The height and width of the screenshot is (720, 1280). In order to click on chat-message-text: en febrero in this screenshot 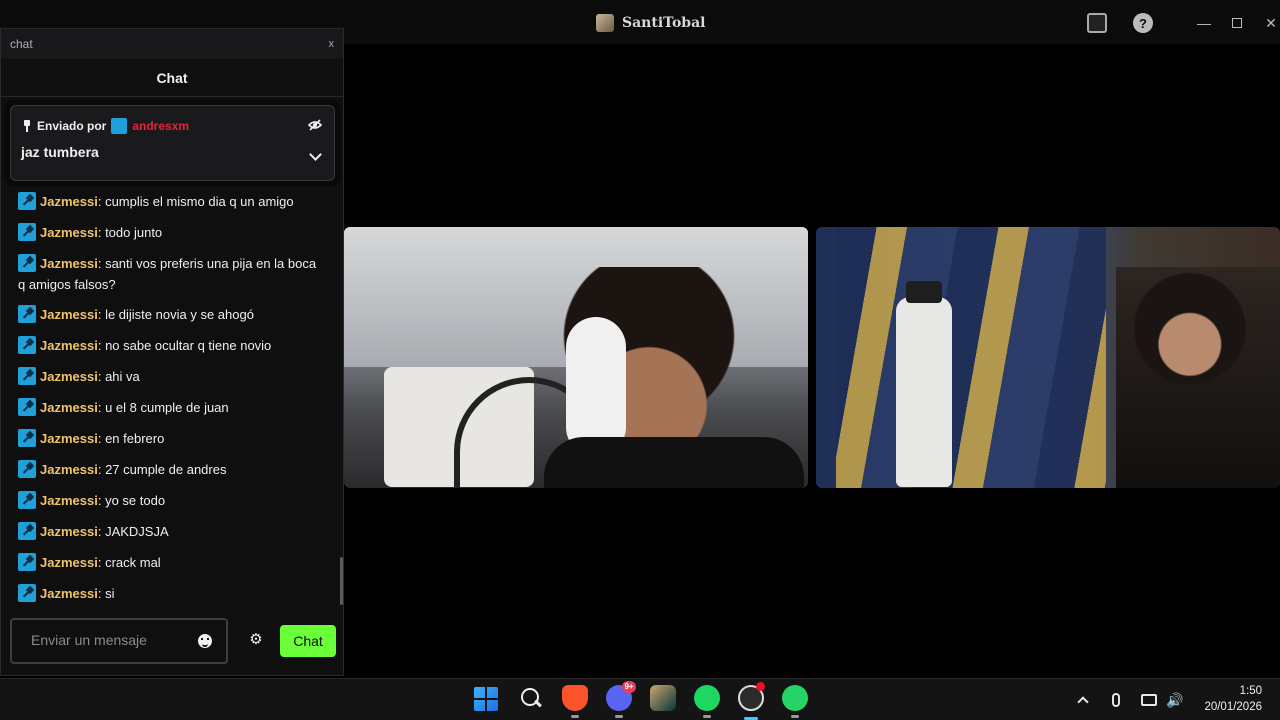, I will do `click(135, 438)`.